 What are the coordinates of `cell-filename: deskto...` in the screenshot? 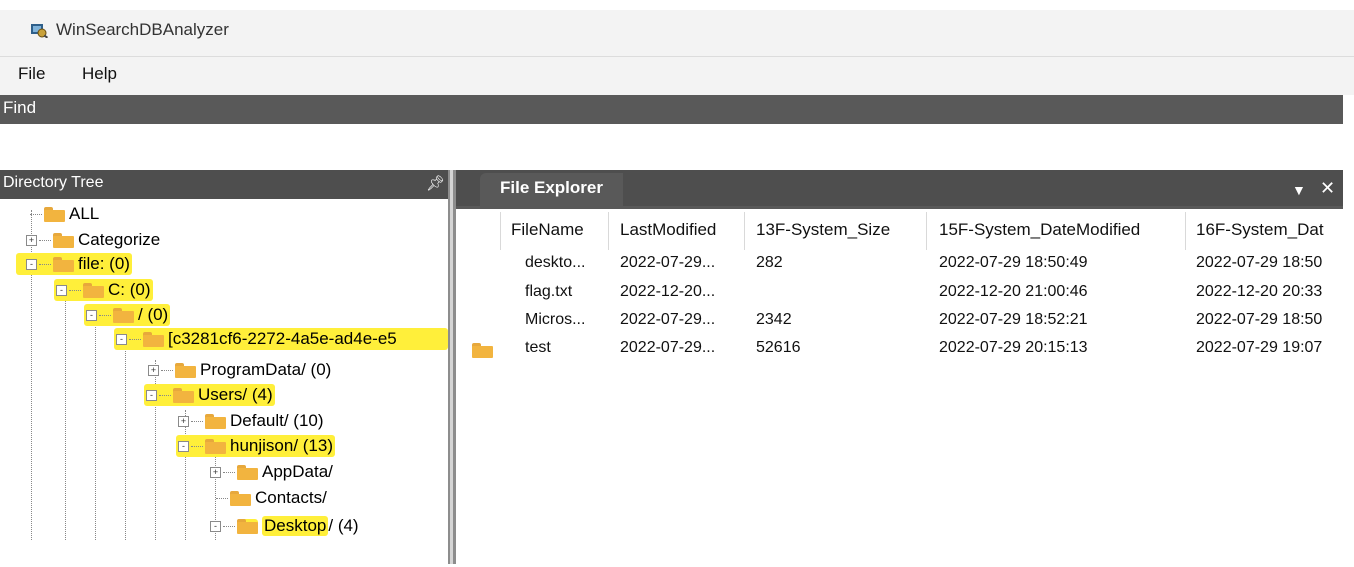 It's located at (555, 262).